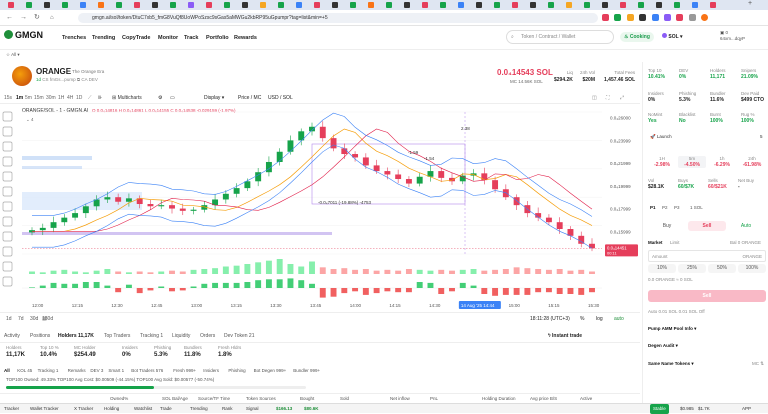 Image resolution: width=768 pixels, height=414 pixels. What do you see at coordinates (344, 398) in the screenshot?
I see `table-column-header: Sold` at bounding box center [344, 398].